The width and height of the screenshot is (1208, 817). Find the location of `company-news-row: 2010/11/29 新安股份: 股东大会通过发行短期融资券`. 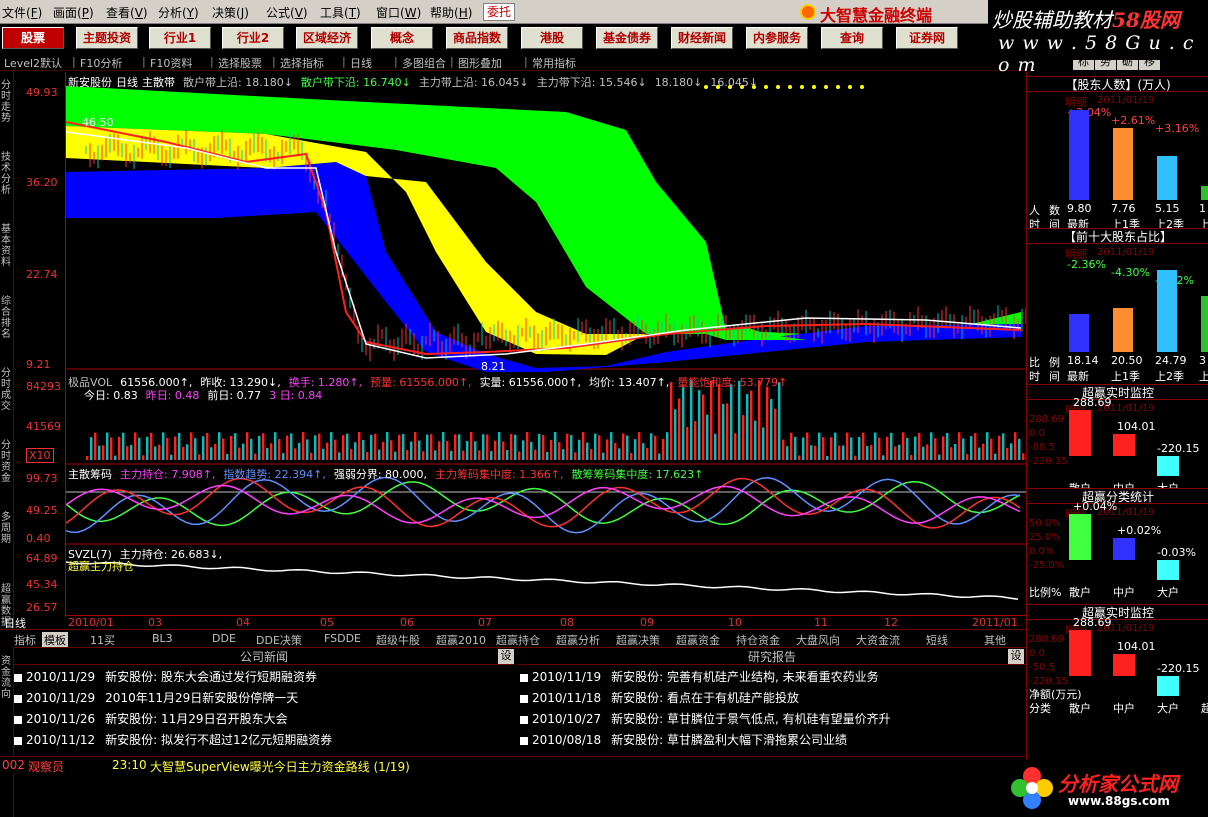

company-news-row: 2010/11/29 新安股份: 股东大会通过发行短期融资券 is located at coordinates (165, 676).